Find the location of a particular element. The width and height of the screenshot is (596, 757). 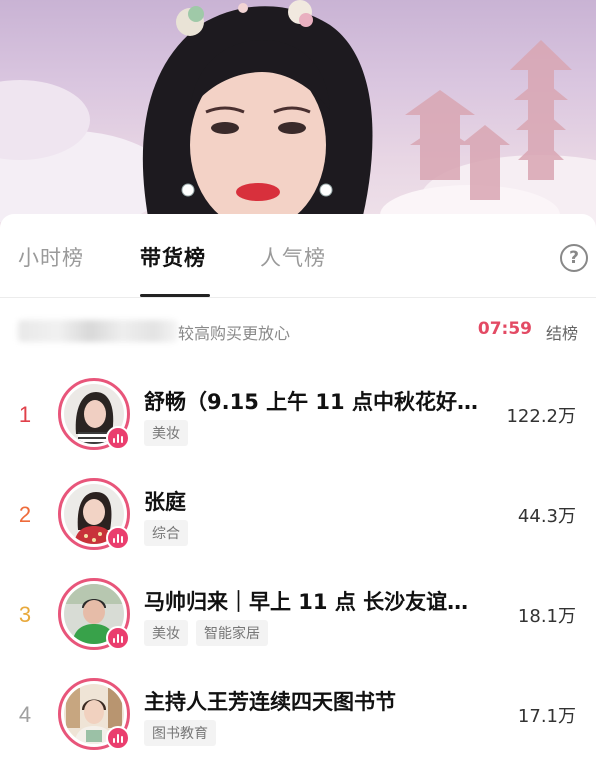

ranking-row: 4 主持人王芳连续四天图书节 图书教育 17.1万 is located at coordinates (298, 717).